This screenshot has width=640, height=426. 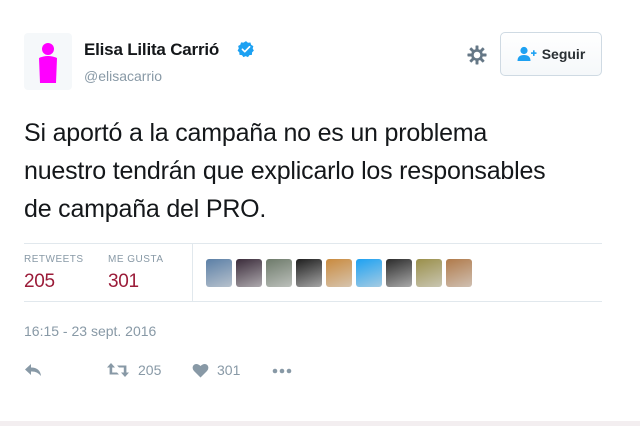 I want to click on retweets-count: 205, so click(x=39, y=282).